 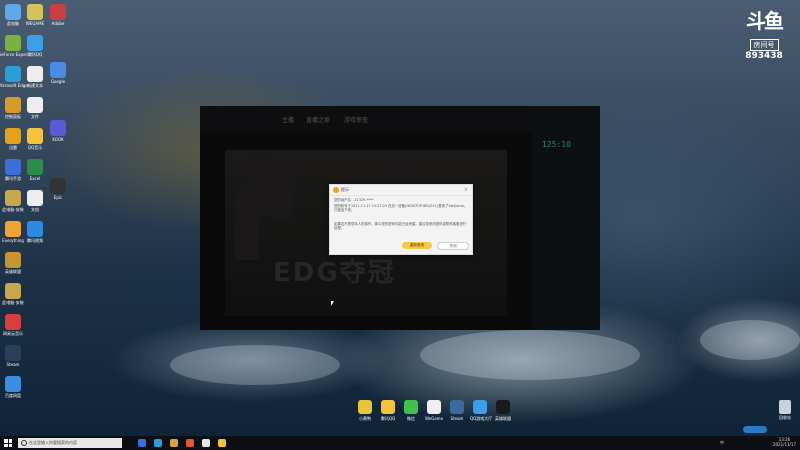 I want to click on dock-item-label: QQ游戏大厅, so click(x=481, y=418).